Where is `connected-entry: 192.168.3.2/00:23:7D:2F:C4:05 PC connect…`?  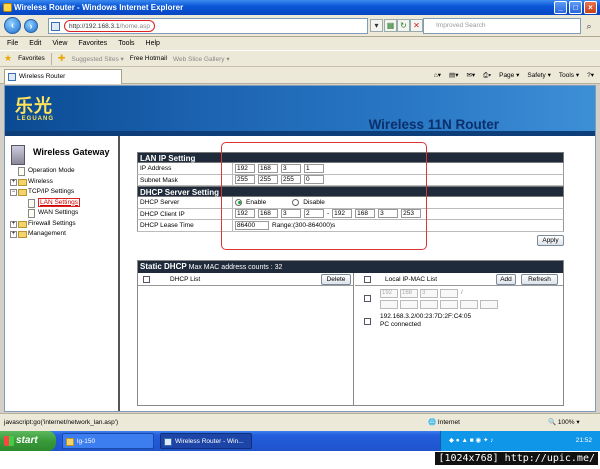 connected-entry: 192.168.3.2/00:23:7D:2F:C4:05 PC connect… is located at coordinates (425, 321).